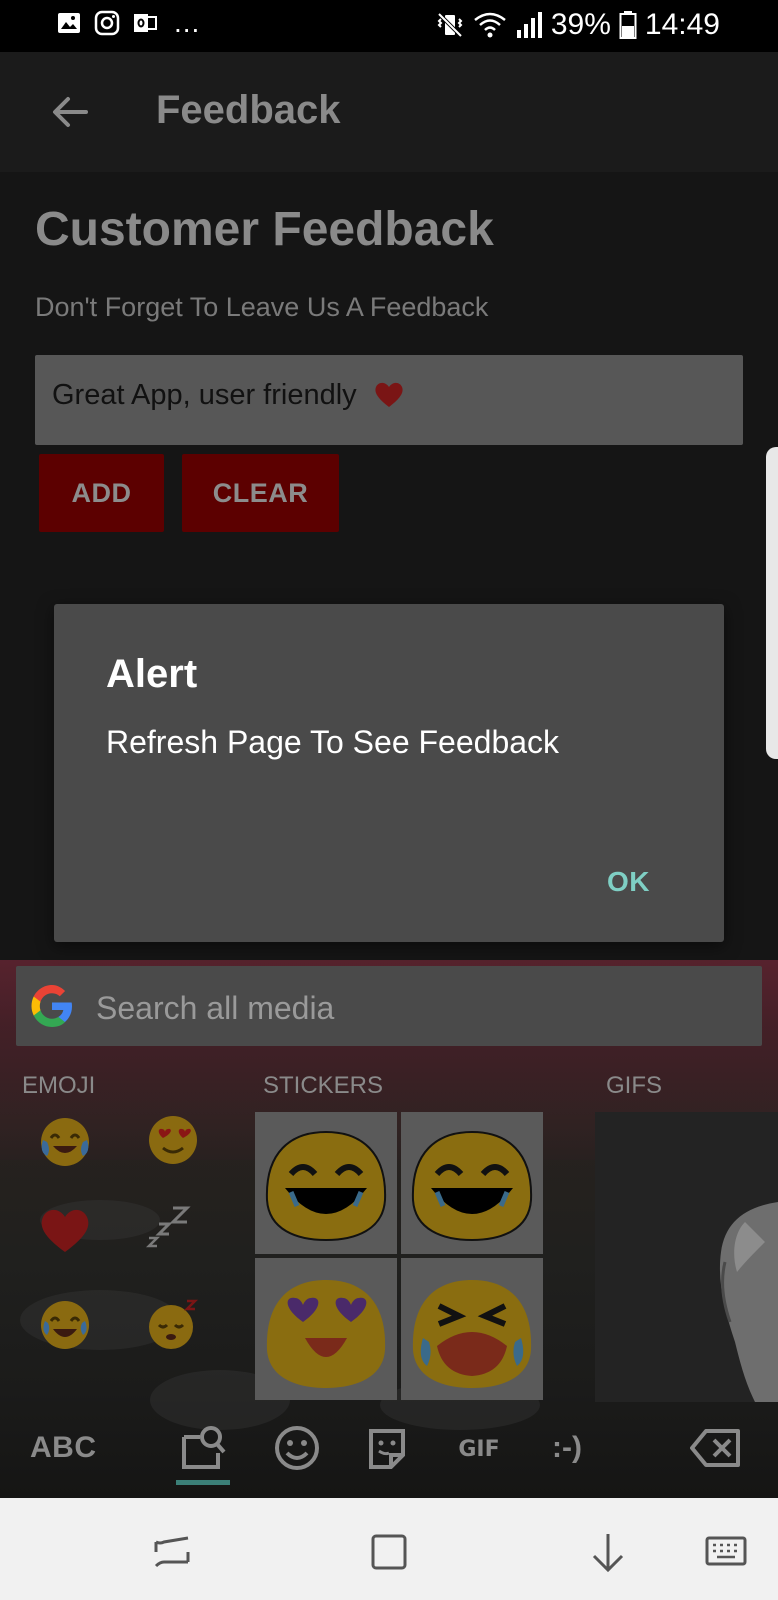  Describe the element at coordinates (297, 1448) in the screenshot. I see `smiley-icon` at that location.